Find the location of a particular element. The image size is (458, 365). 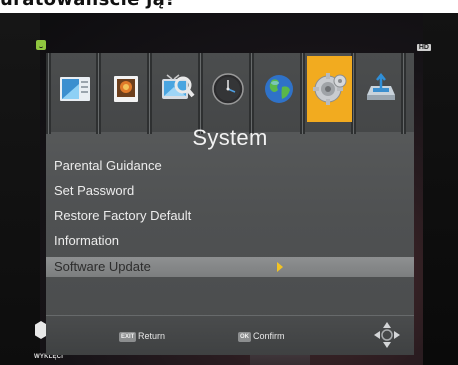

menu-item-label: Software Update is located at coordinates (102, 266).